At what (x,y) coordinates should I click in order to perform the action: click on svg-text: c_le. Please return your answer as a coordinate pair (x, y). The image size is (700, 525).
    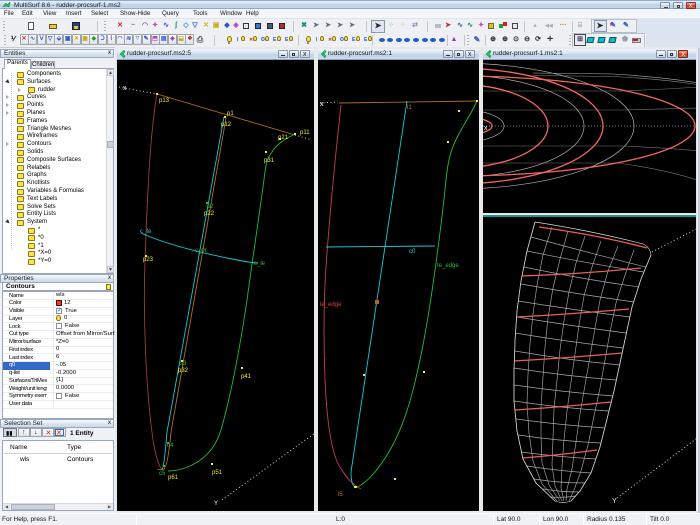
    Looking at the image, I should click on (260, 264).